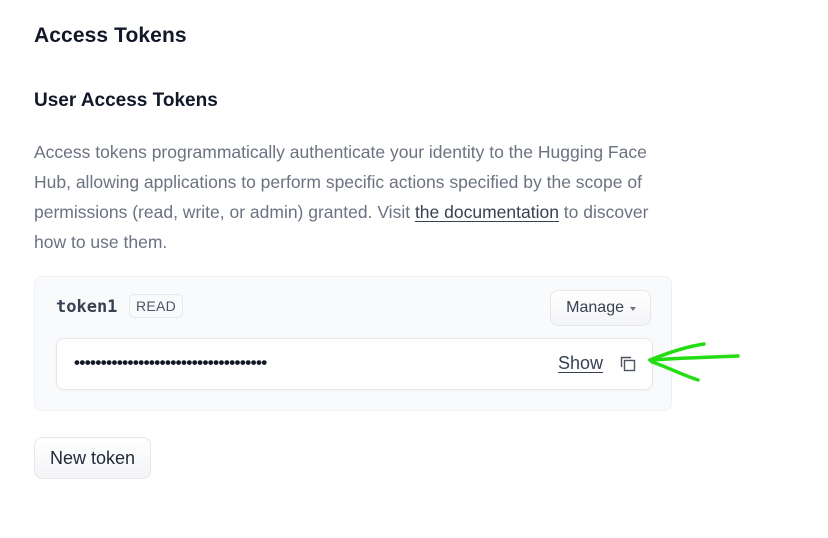 The height and width of the screenshot is (538, 828). Describe the element at coordinates (633, 308) in the screenshot. I see `caret-down-icon` at that location.